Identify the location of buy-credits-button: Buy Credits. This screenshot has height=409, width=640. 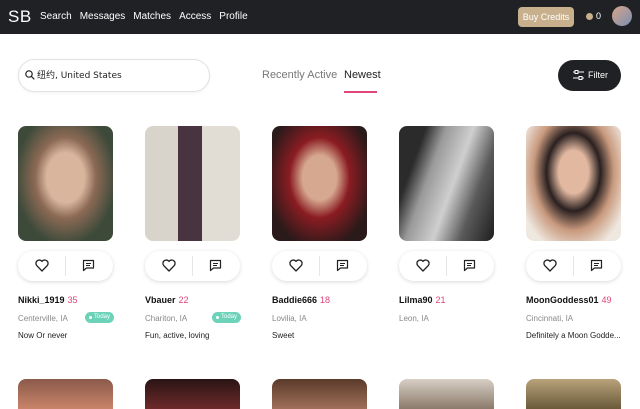
(546, 17).